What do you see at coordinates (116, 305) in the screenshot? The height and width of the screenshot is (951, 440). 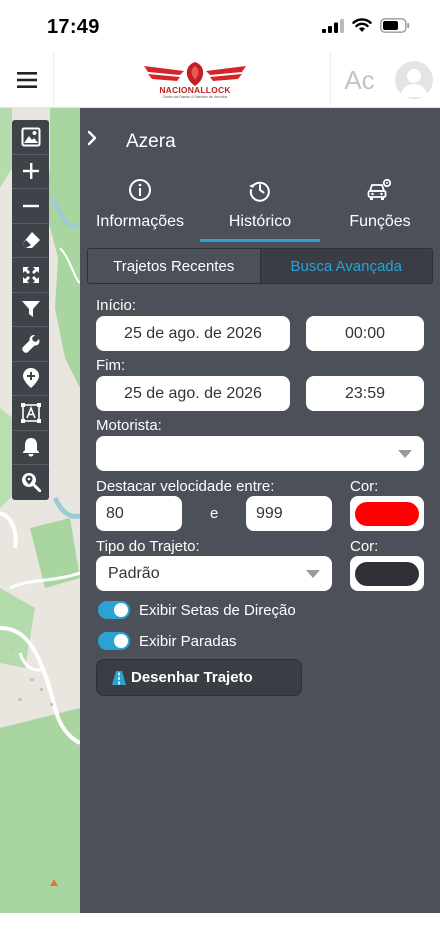 I see `start-label: Início:` at bounding box center [116, 305].